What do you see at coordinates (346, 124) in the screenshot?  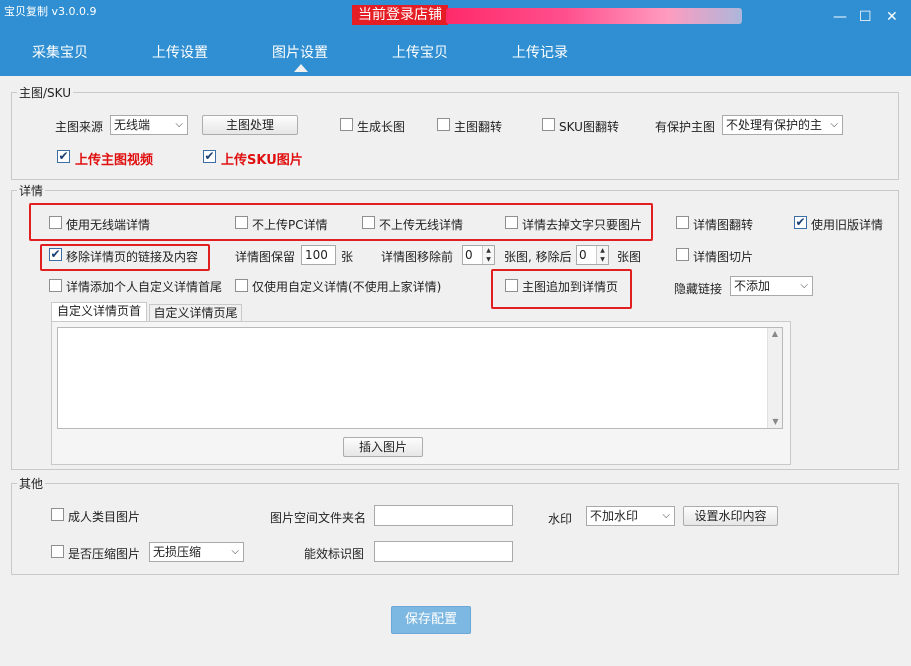 I see `gen-long-checkbox` at bounding box center [346, 124].